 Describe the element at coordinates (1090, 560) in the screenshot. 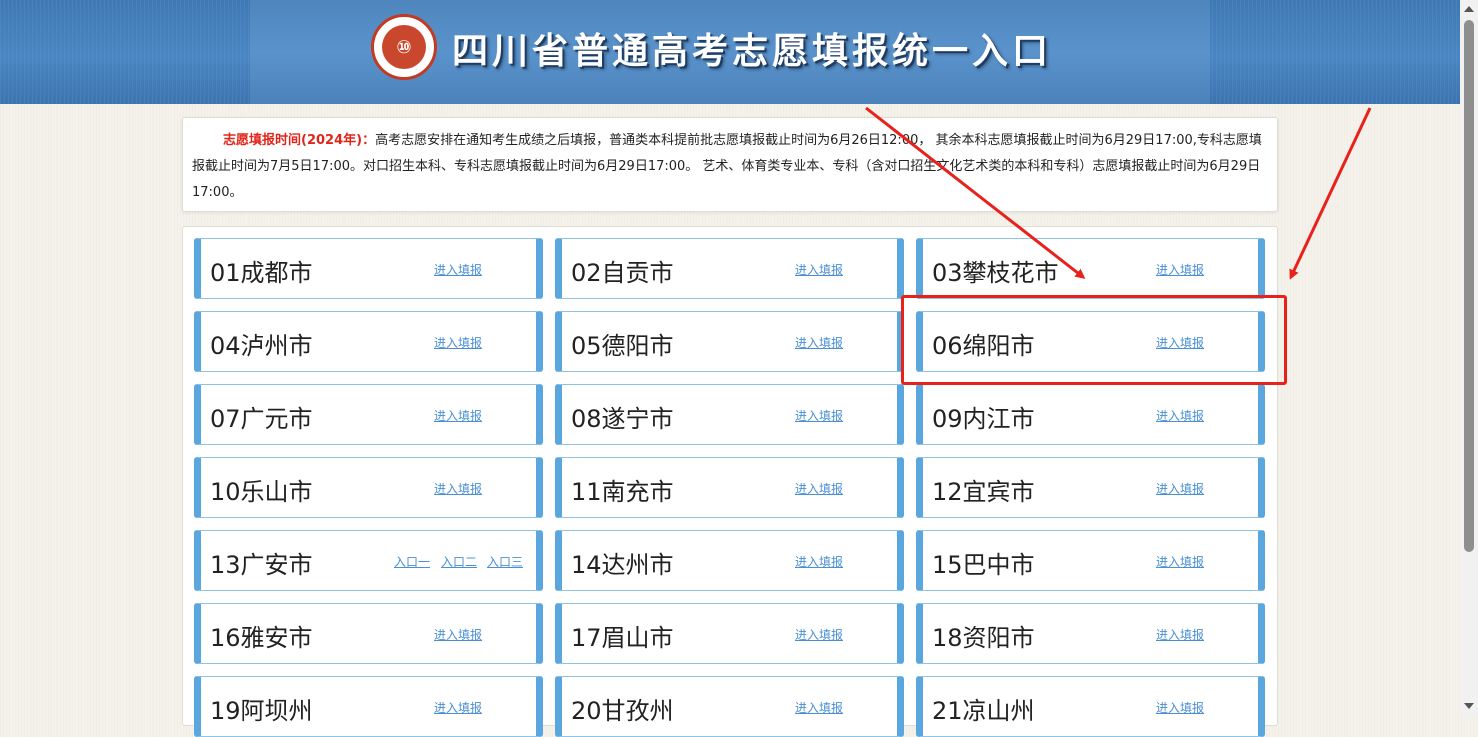

I see `city-card: 15巴中市 进入填报` at that location.